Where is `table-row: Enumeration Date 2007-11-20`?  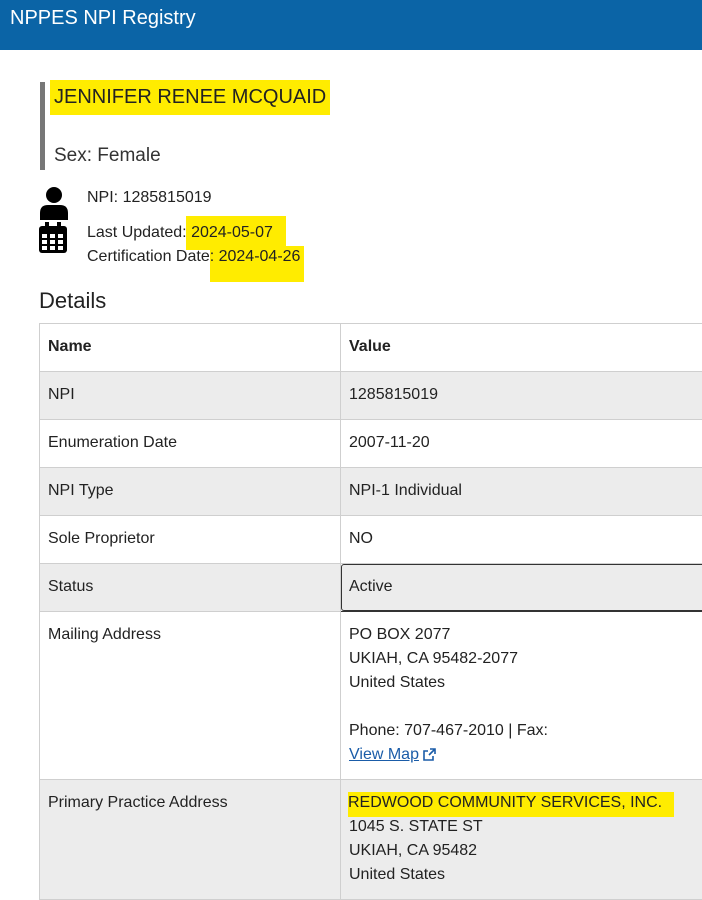 table-row: Enumeration Date 2007-11-20 is located at coordinates (371, 444).